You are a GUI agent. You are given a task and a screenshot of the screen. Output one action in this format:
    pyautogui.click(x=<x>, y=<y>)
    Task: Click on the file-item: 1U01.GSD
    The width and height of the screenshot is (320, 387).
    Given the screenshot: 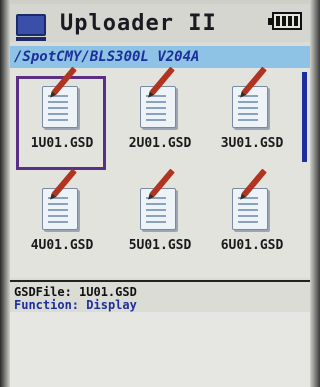 What is the action you would take?
    pyautogui.click(x=62, y=119)
    